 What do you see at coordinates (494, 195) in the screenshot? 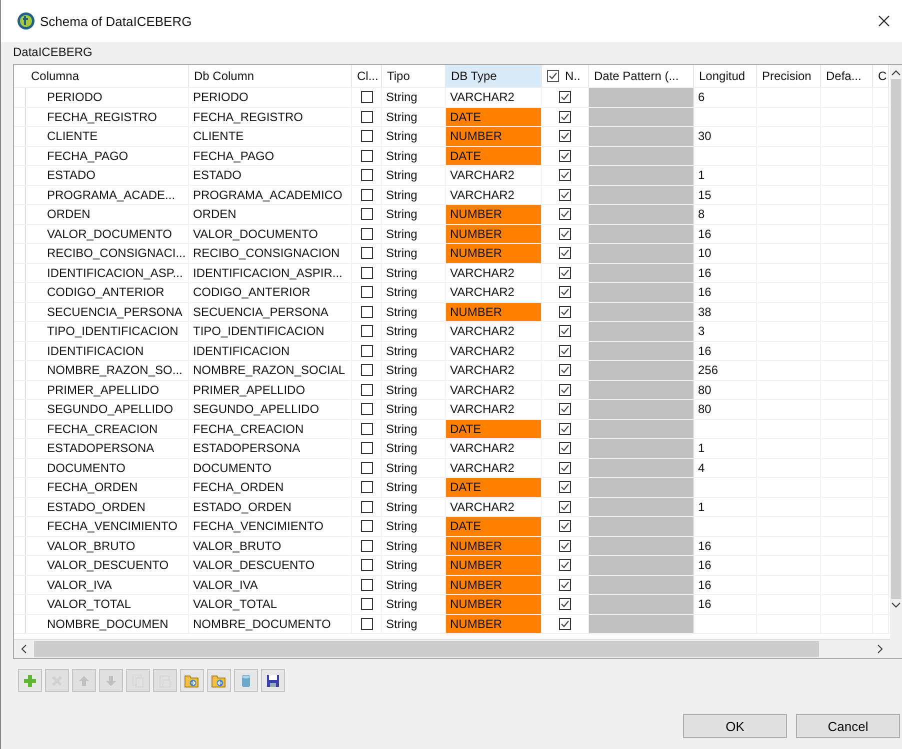
I see `table-cell: VARCHAR2` at bounding box center [494, 195].